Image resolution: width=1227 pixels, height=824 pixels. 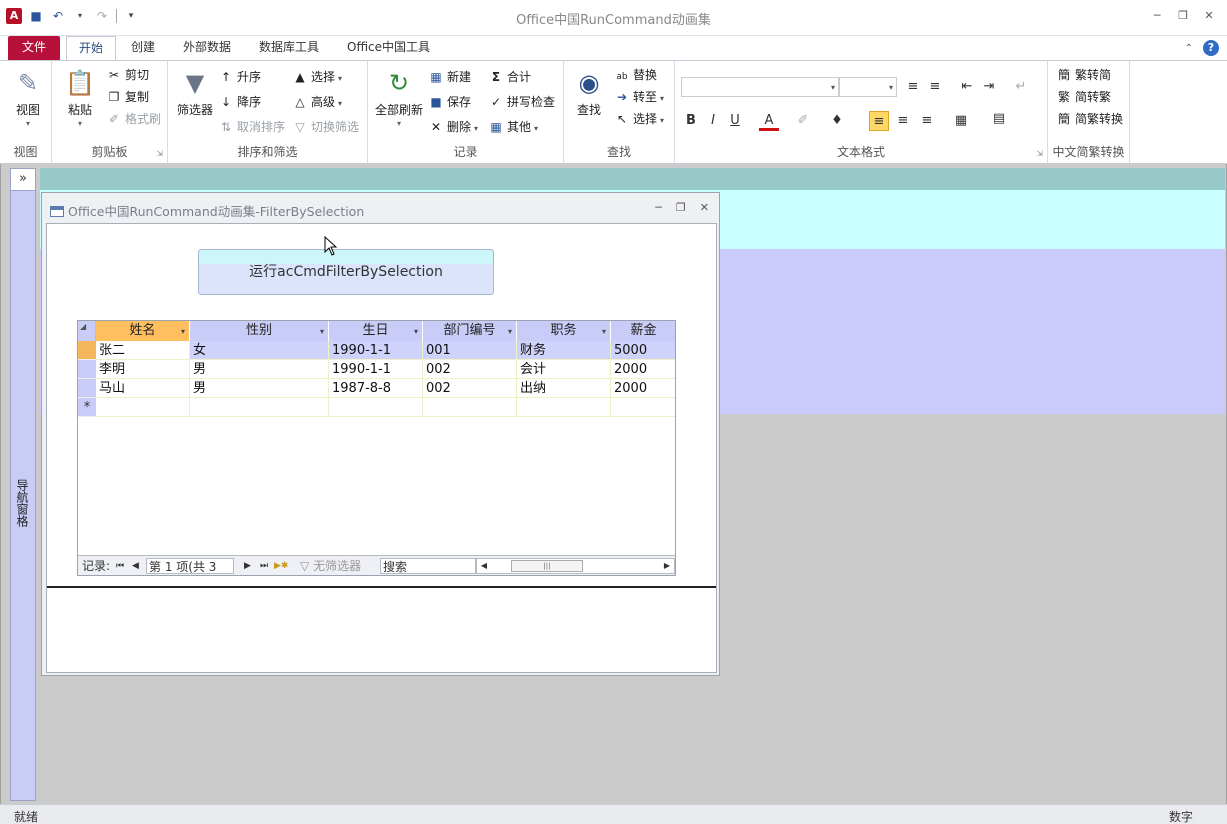 What do you see at coordinates (346, 272) in the screenshot?
I see `run-filter-by-selection-button: 运行acCmdFilterBySelection` at bounding box center [346, 272].